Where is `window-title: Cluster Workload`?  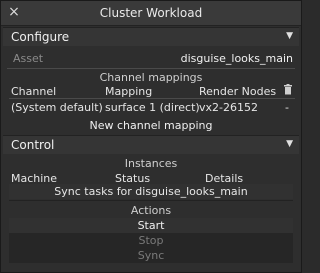 window-title: Cluster Workload is located at coordinates (151, 13).